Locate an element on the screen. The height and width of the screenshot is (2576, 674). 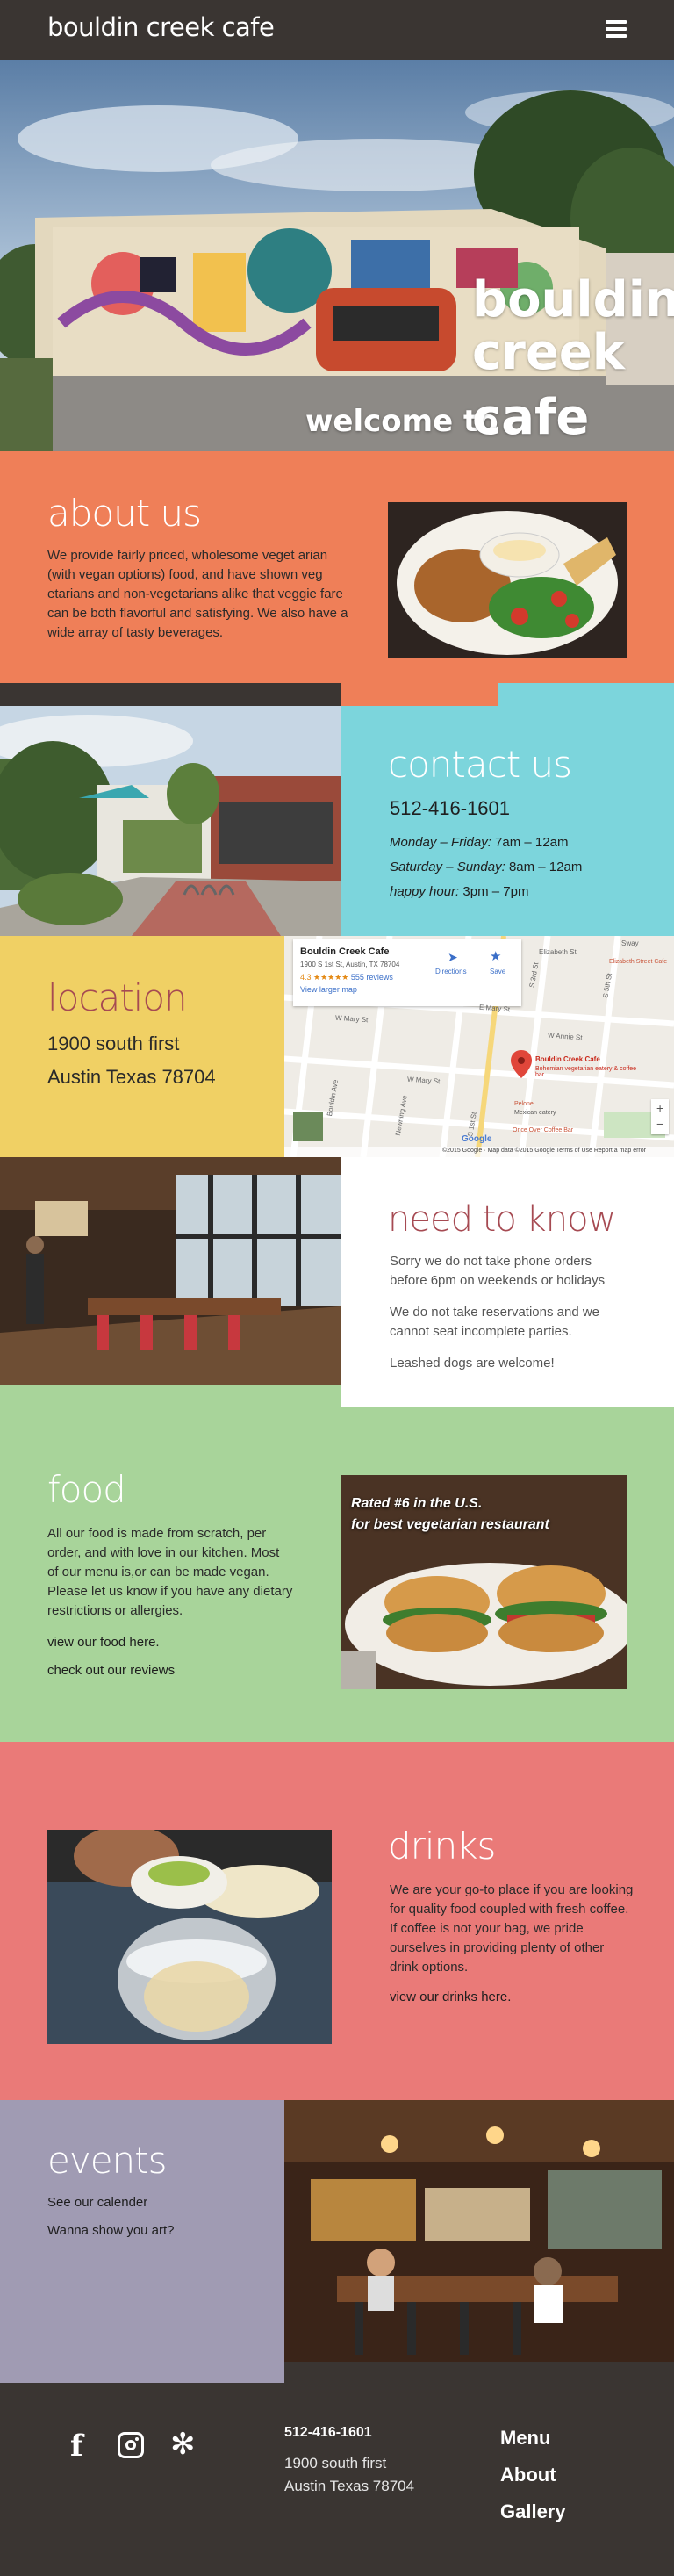
footer-tab is located at coordinates (479, 2372).